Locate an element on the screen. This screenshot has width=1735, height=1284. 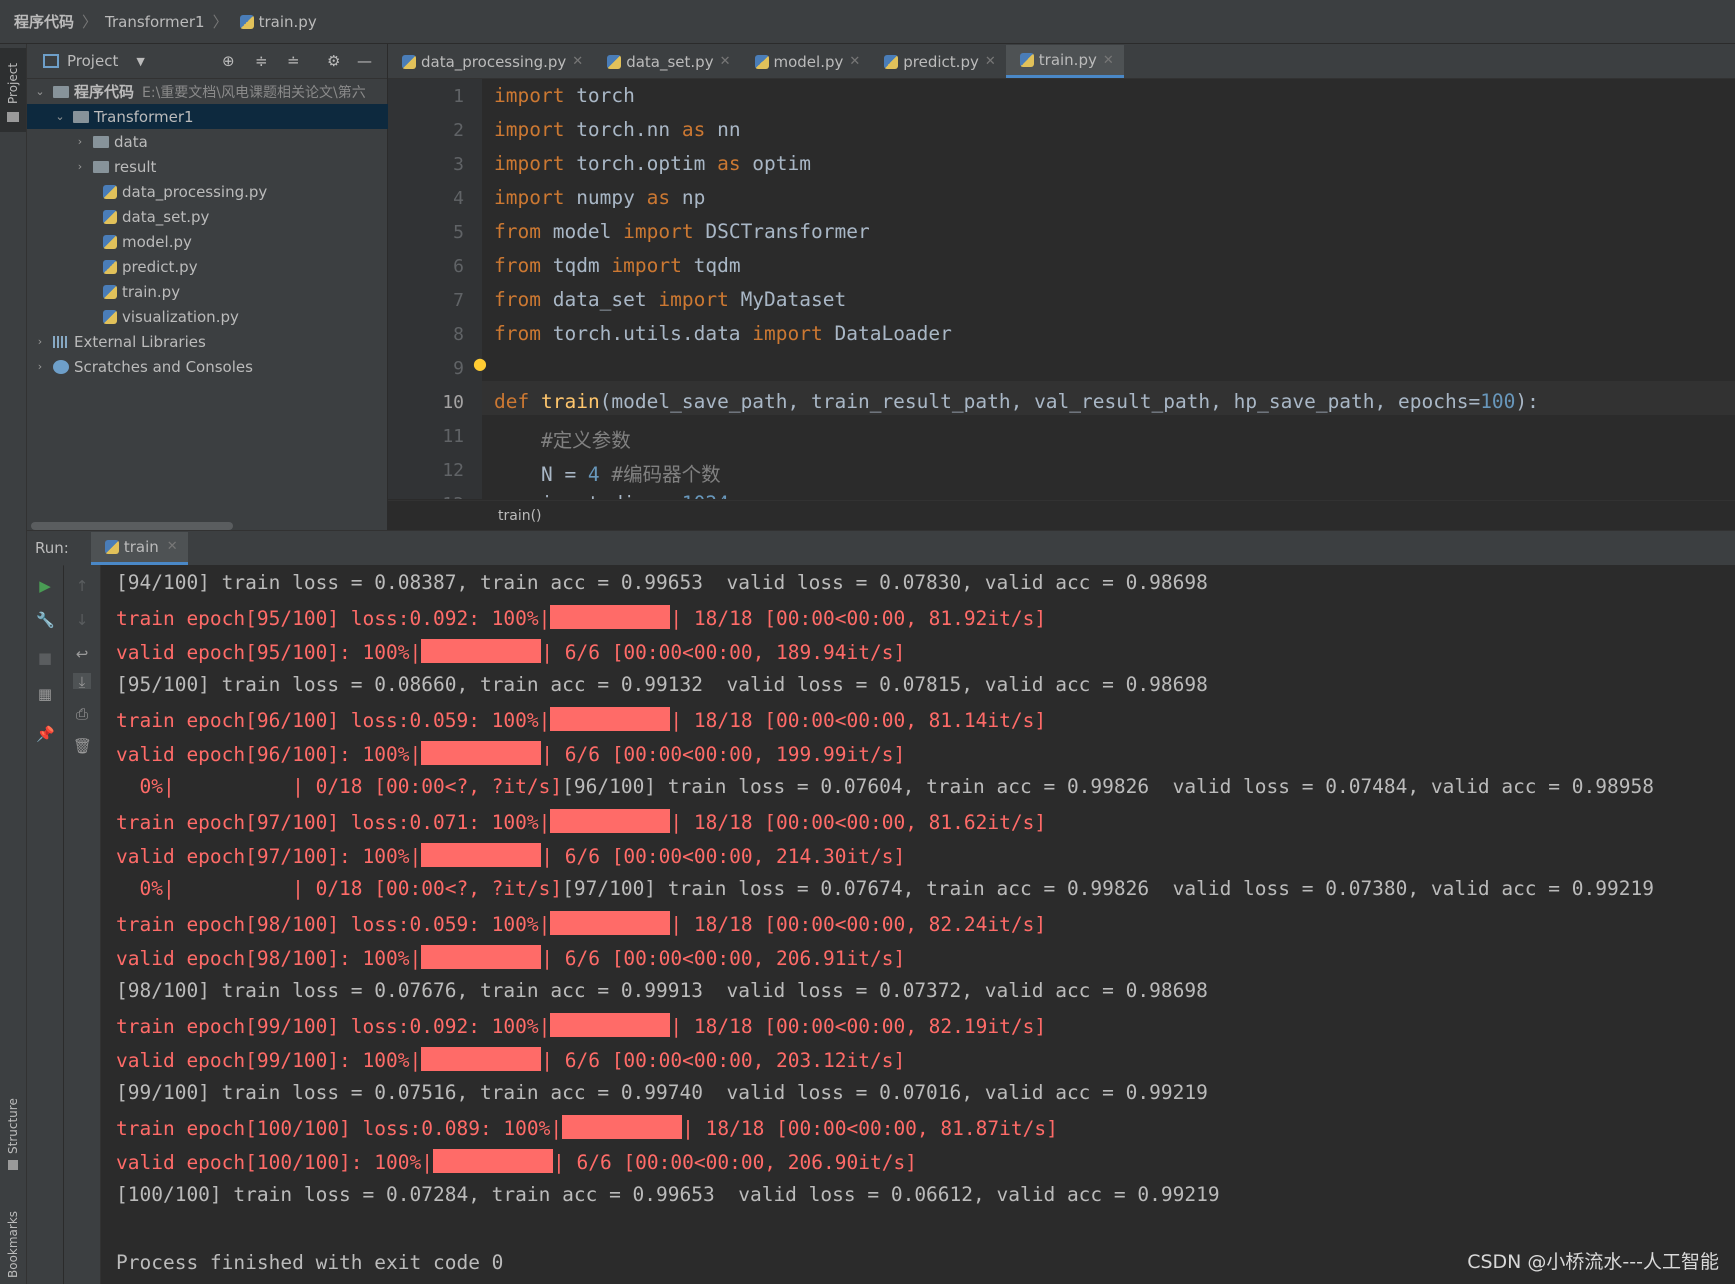
tab-data-processing: data_processing.py ✕ is located at coordinates (490, 61).